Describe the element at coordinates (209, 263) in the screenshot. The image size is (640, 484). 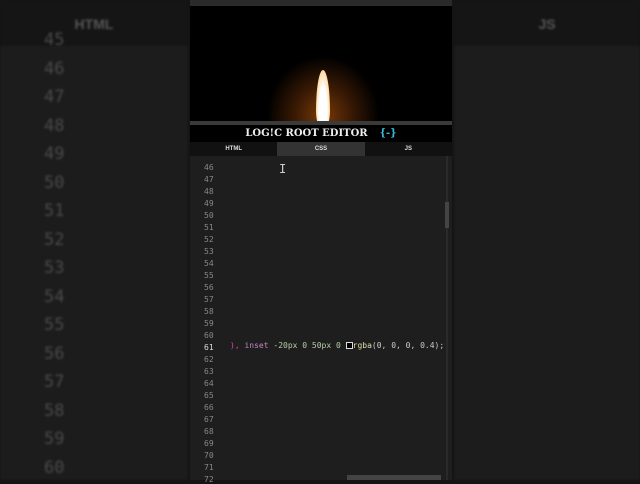
I see `line-number: 54` at that location.